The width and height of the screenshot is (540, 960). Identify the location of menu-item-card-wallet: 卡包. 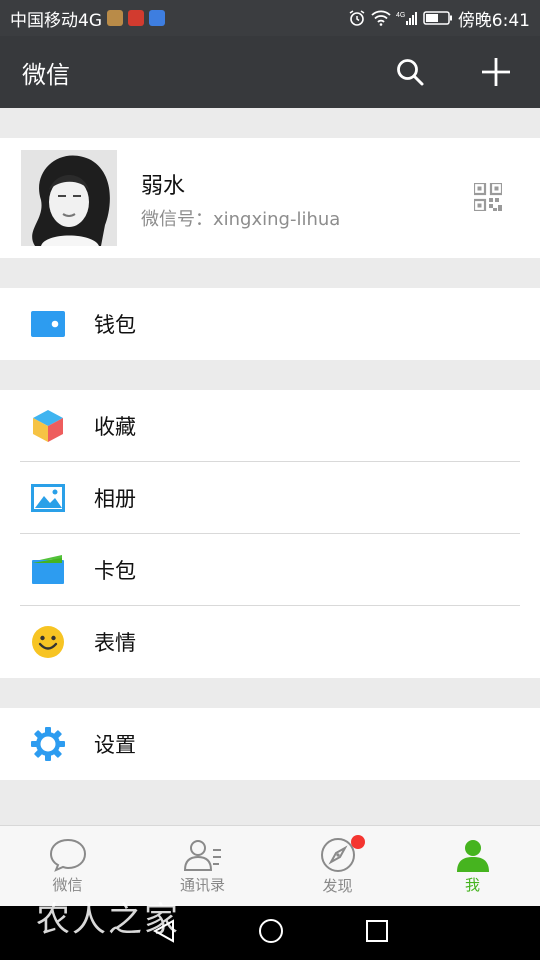
(270, 570).